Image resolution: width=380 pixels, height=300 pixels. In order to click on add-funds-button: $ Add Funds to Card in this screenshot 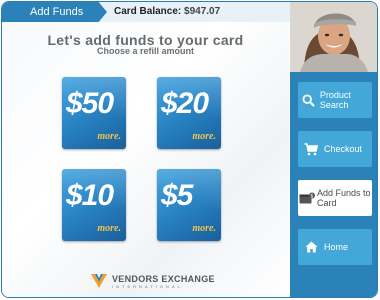, I will do `click(335, 198)`.